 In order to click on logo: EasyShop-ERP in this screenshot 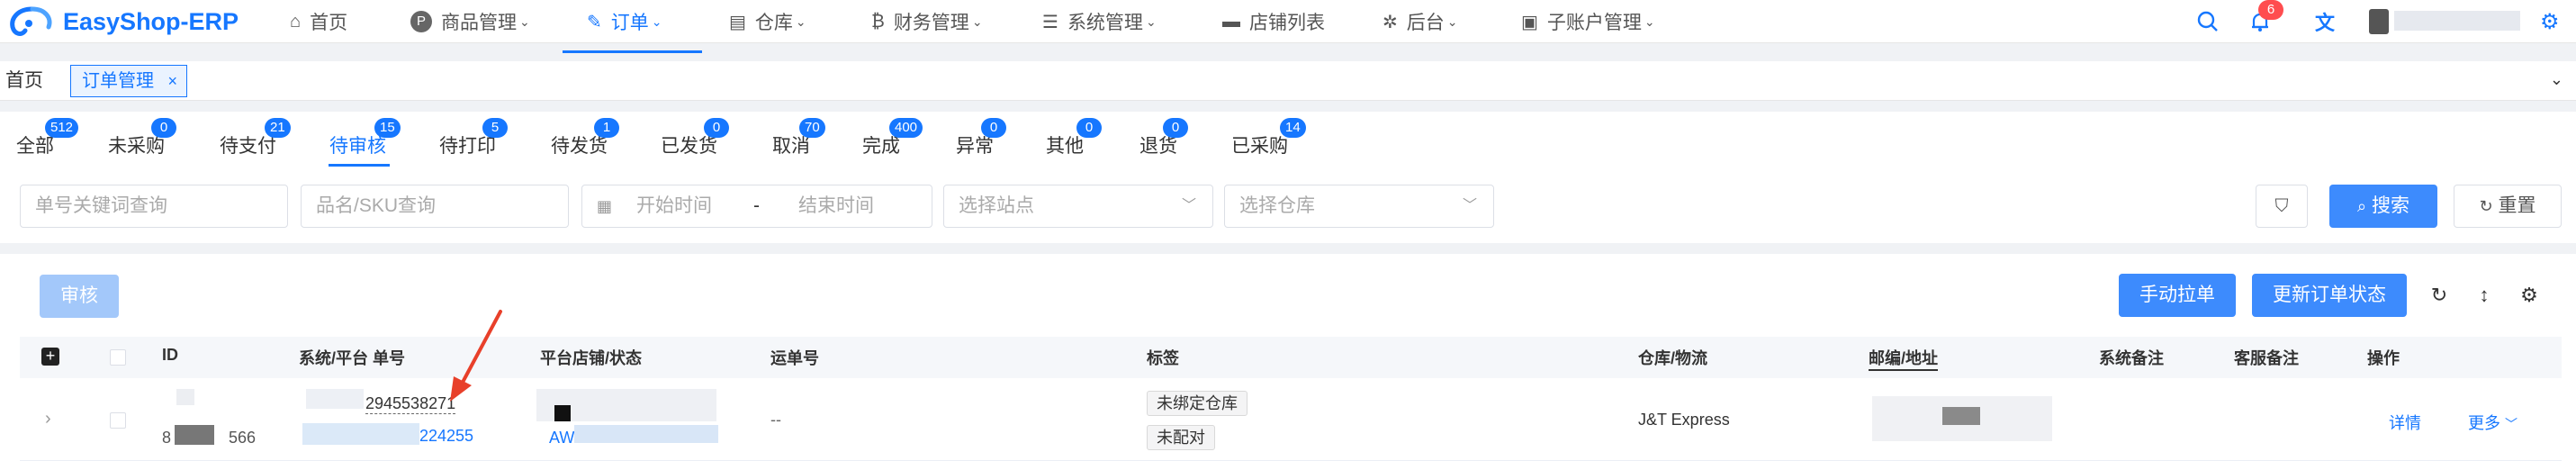, I will do `click(122, 22)`.